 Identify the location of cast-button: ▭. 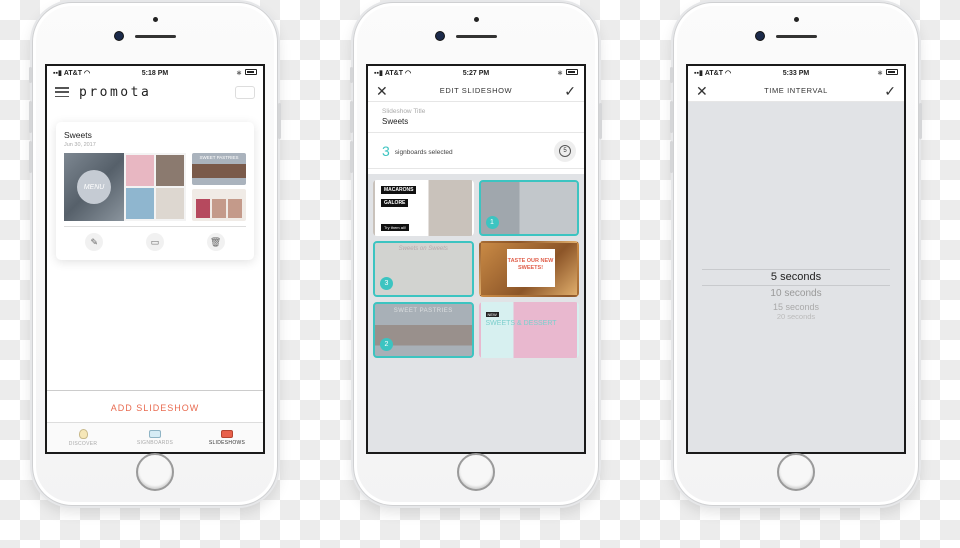
(154, 242).